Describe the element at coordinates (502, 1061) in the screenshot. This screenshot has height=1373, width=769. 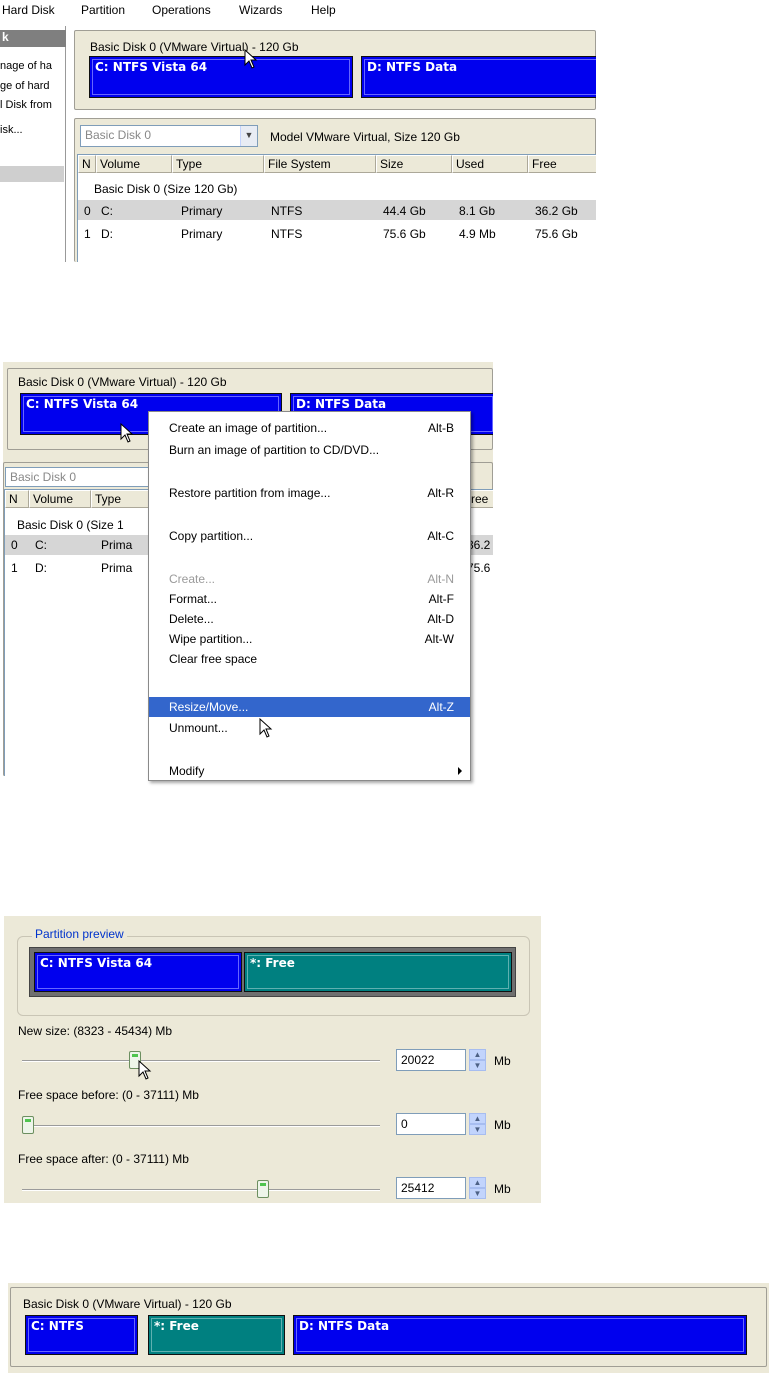
I see `new-size-unit: Mb` at that location.